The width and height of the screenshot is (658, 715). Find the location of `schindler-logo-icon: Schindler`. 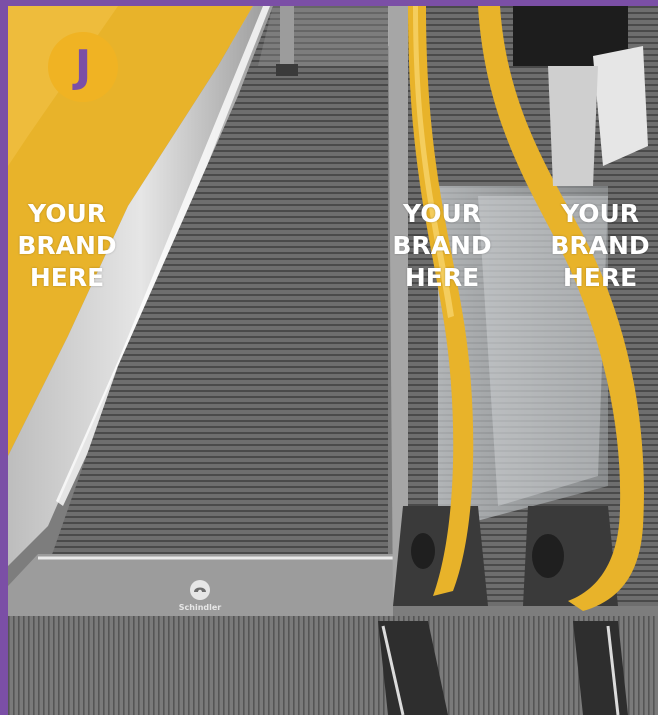

schindler-logo-icon: Schindler is located at coordinates (200, 596).